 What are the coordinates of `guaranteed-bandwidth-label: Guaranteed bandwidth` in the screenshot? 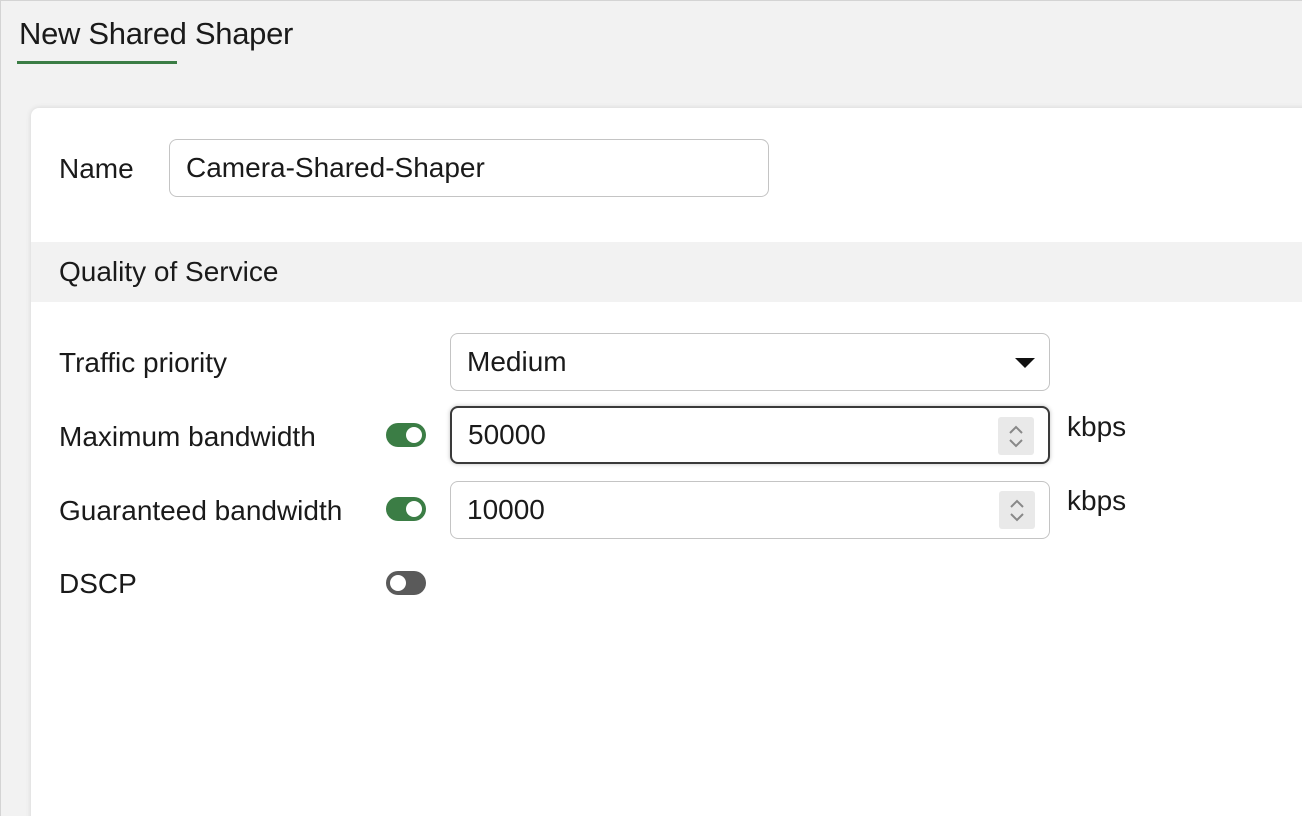 It's located at (201, 510).